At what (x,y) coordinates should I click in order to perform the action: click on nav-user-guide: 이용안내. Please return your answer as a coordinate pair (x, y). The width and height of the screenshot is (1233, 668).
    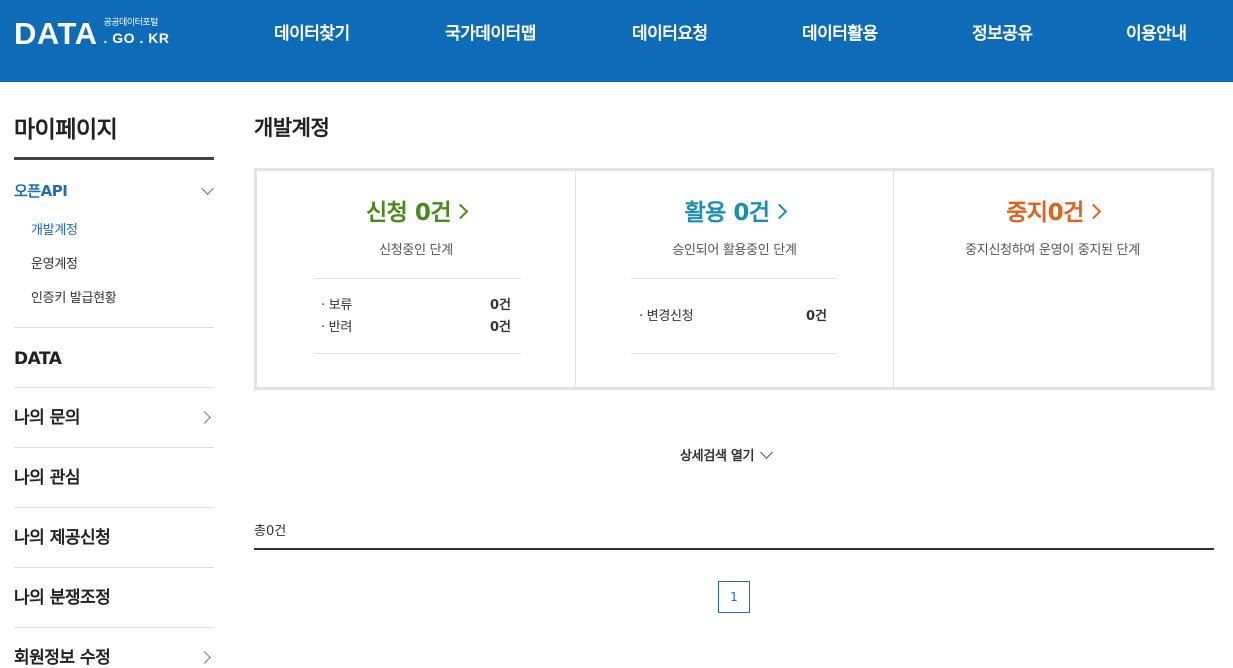
    Looking at the image, I should click on (1156, 34).